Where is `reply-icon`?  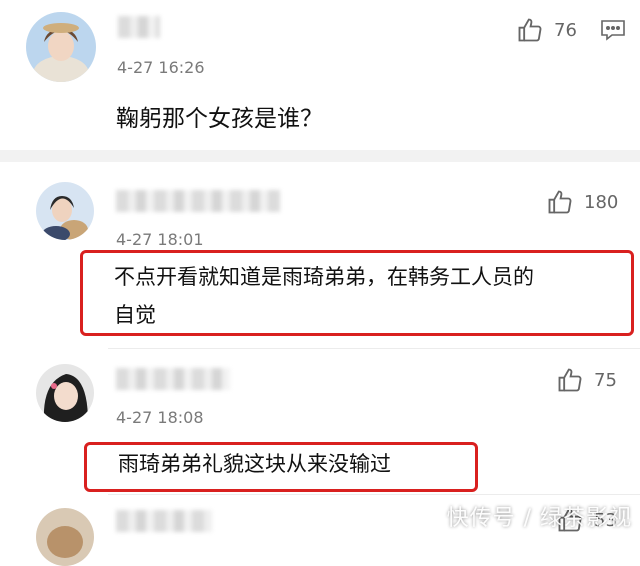
reply-icon is located at coordinates (613, 32).